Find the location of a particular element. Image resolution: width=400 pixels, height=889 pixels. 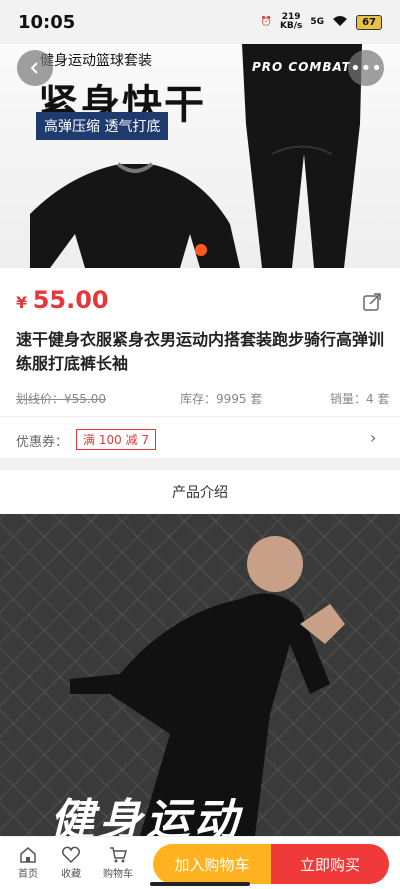

tab-cart-label: 购物车 is located at coordinates (118, 874).